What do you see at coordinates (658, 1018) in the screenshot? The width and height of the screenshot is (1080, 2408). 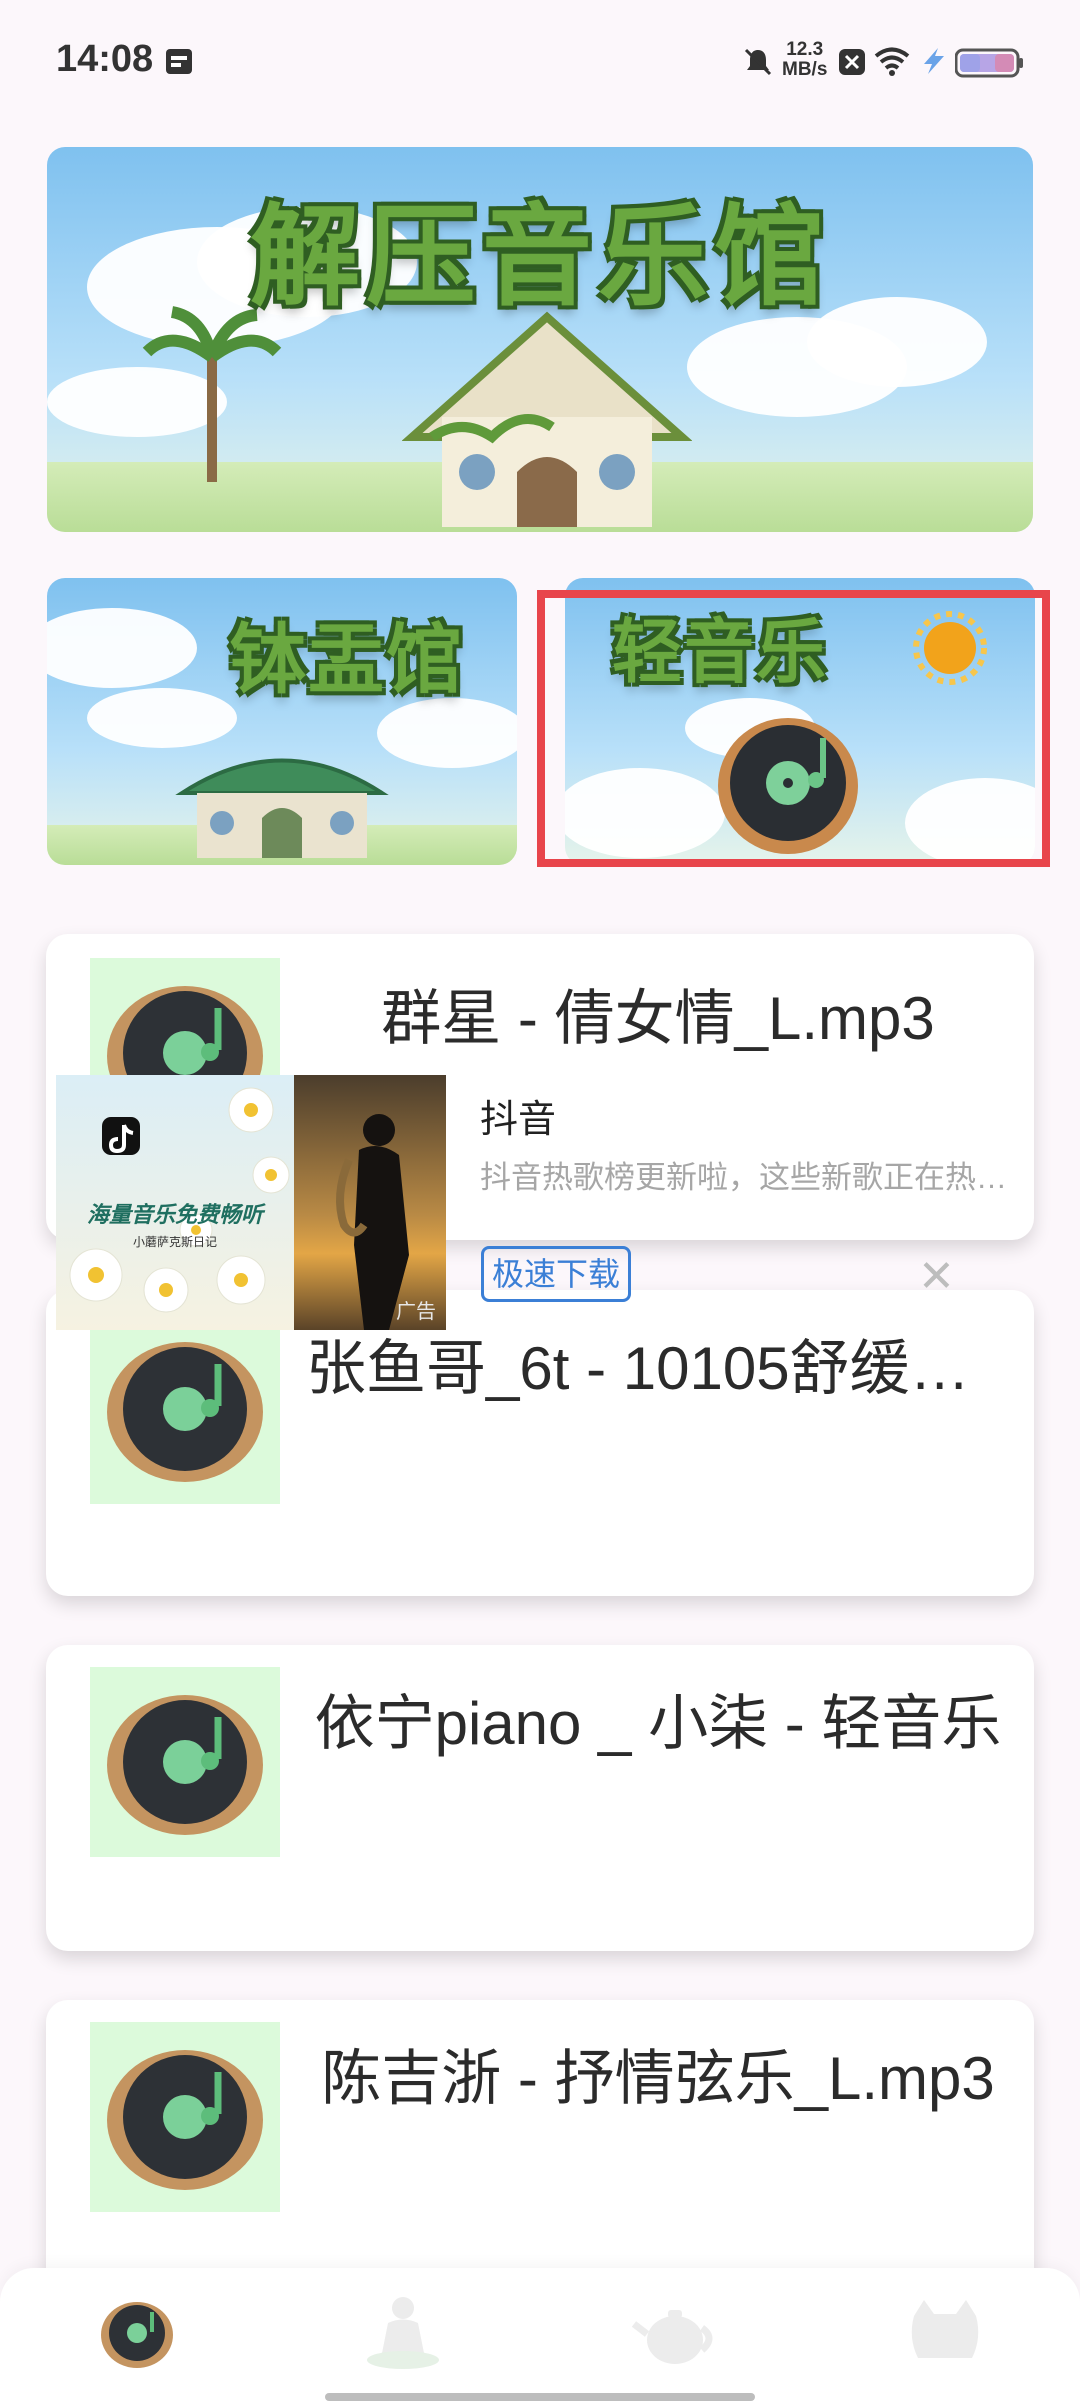 I see `song-title: 群星 - 倩女情_L.mp3` at bounding box center [658, 1018].